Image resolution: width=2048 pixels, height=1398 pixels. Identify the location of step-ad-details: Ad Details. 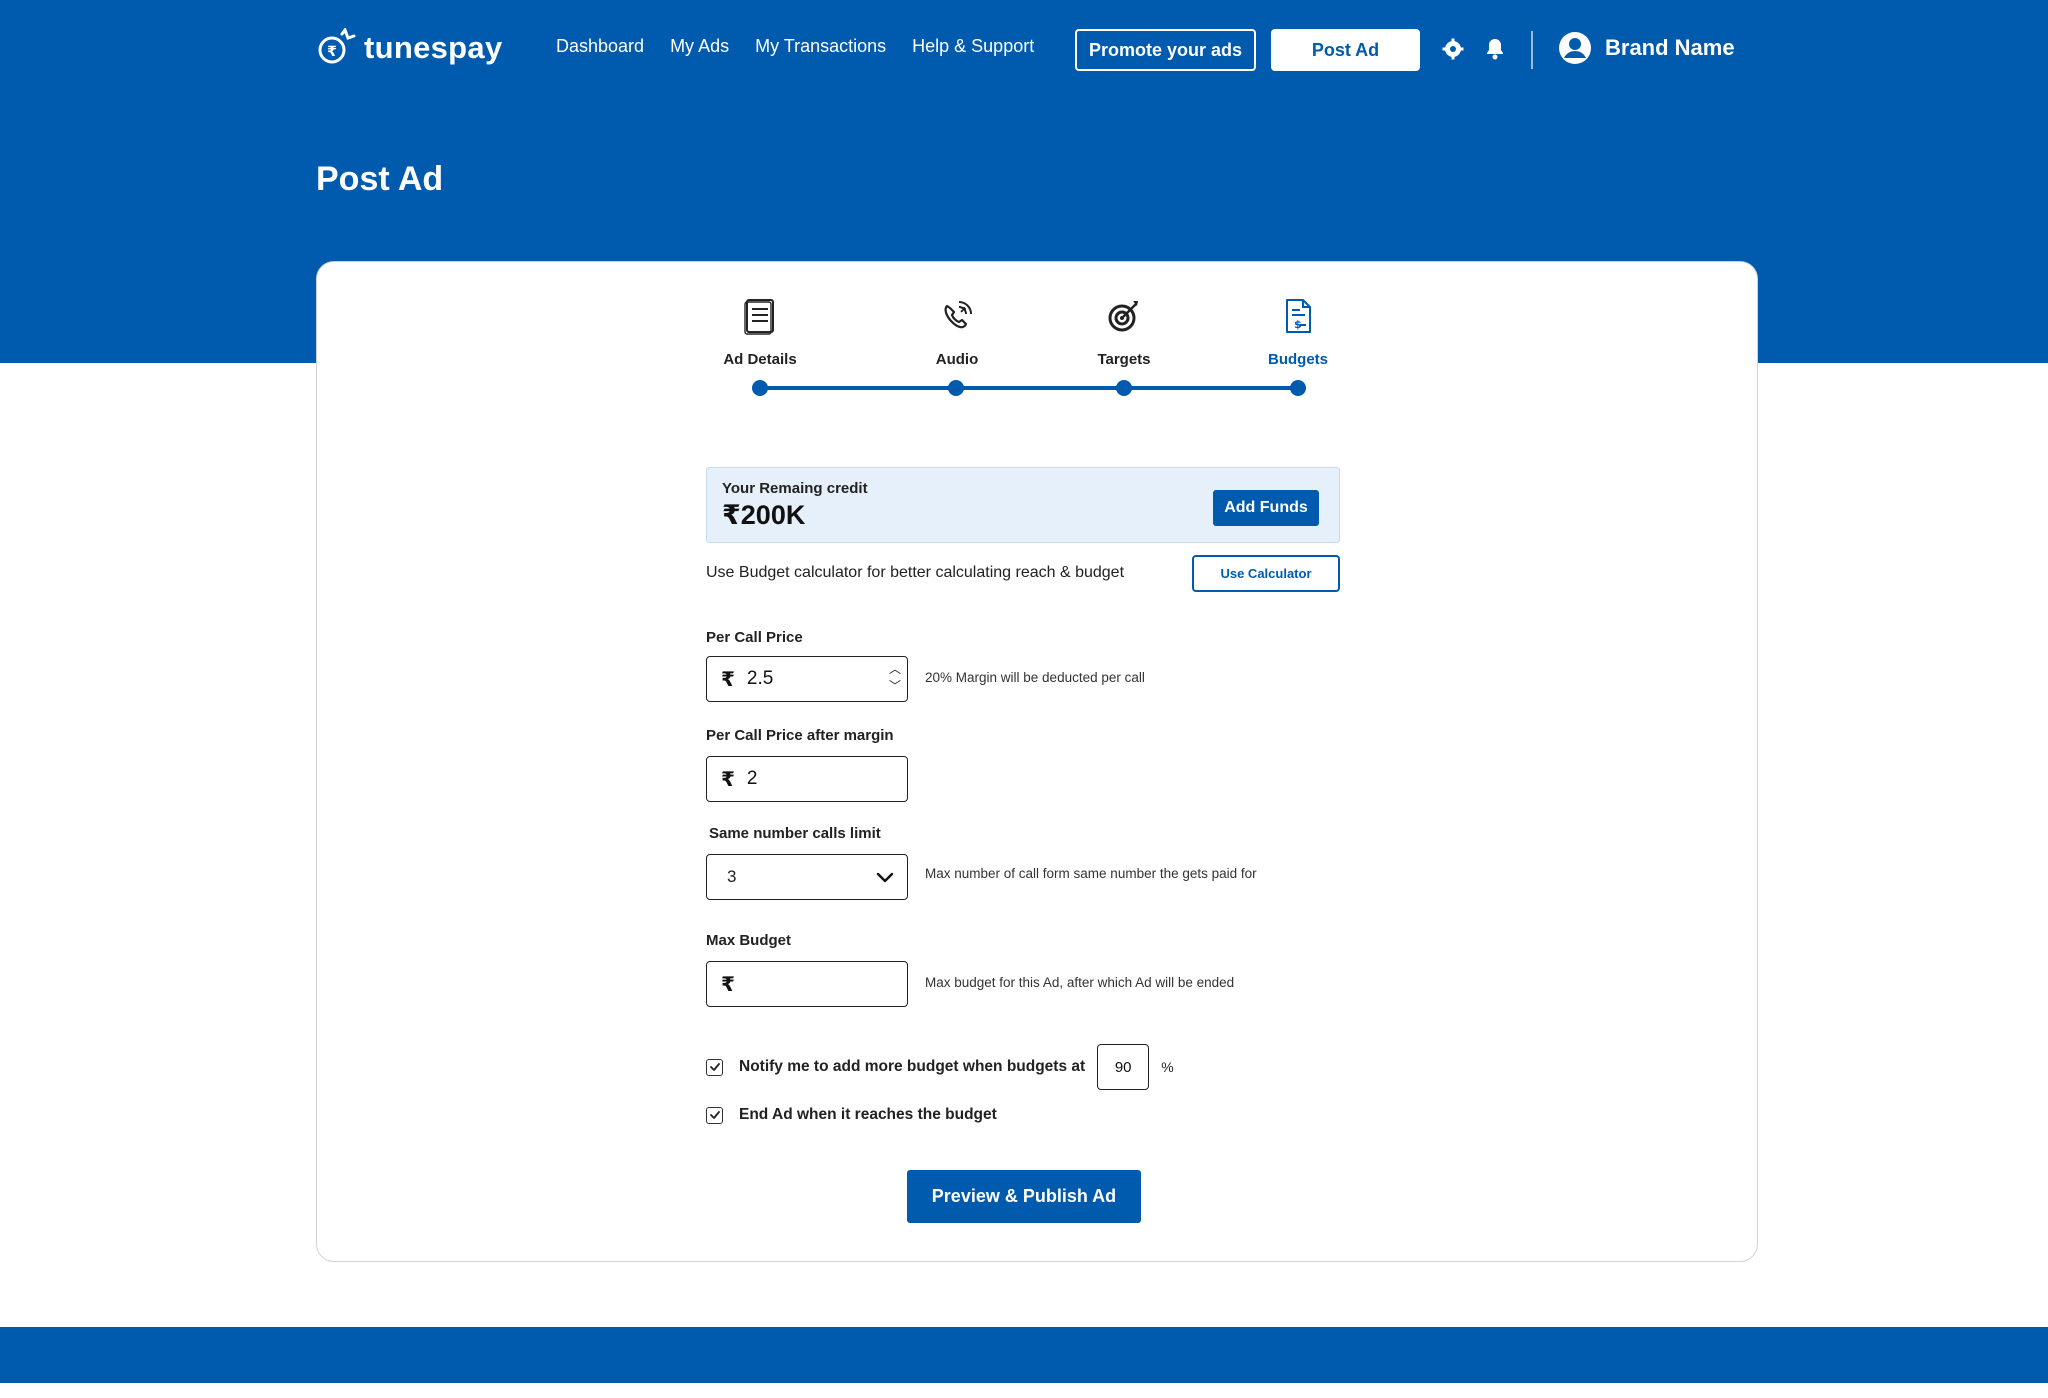
(760, 332).